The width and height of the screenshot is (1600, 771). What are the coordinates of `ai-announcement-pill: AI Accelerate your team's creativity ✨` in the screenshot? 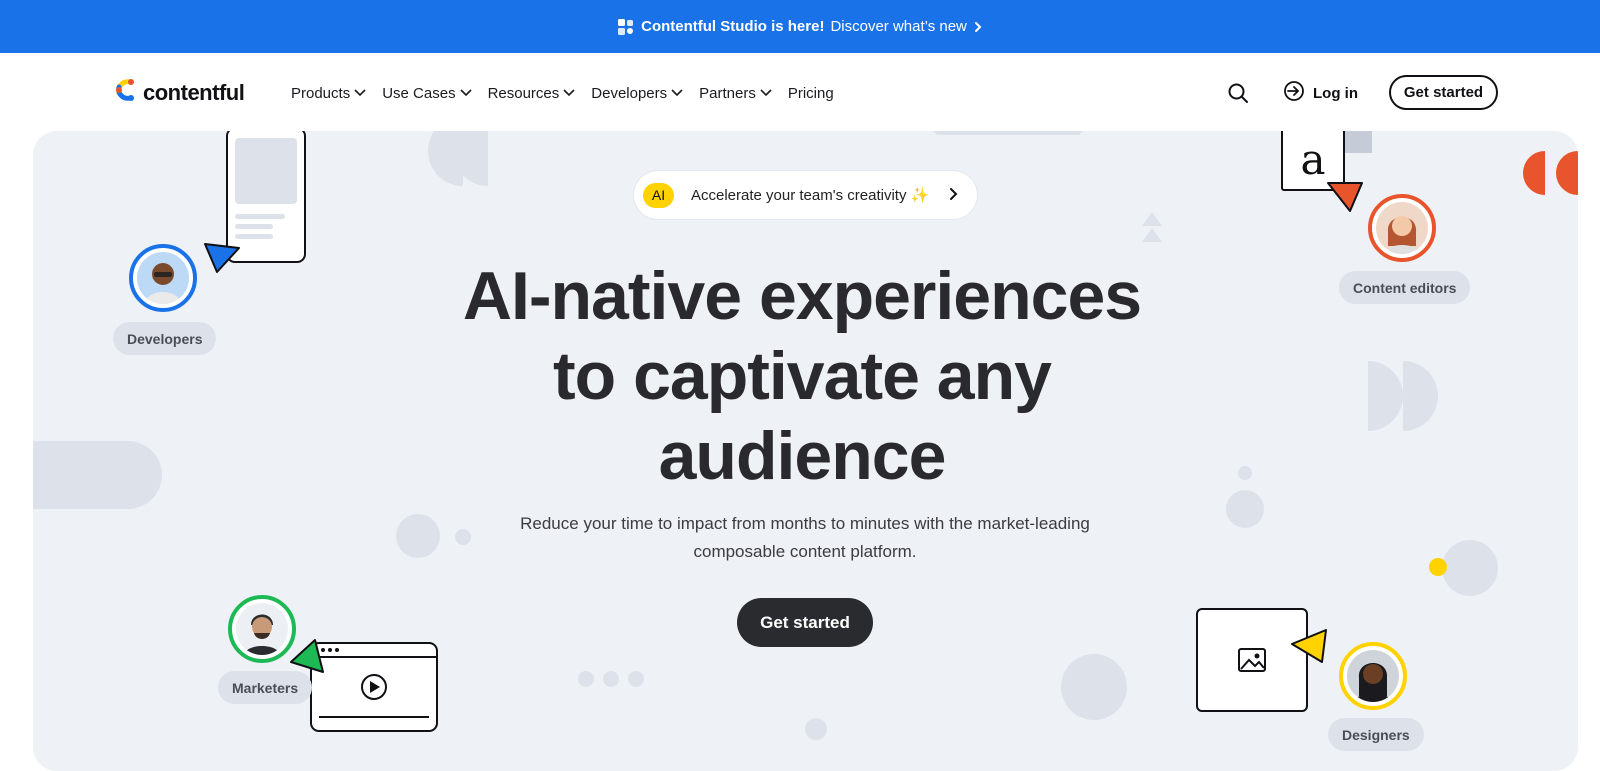 It's located at (805, 195).